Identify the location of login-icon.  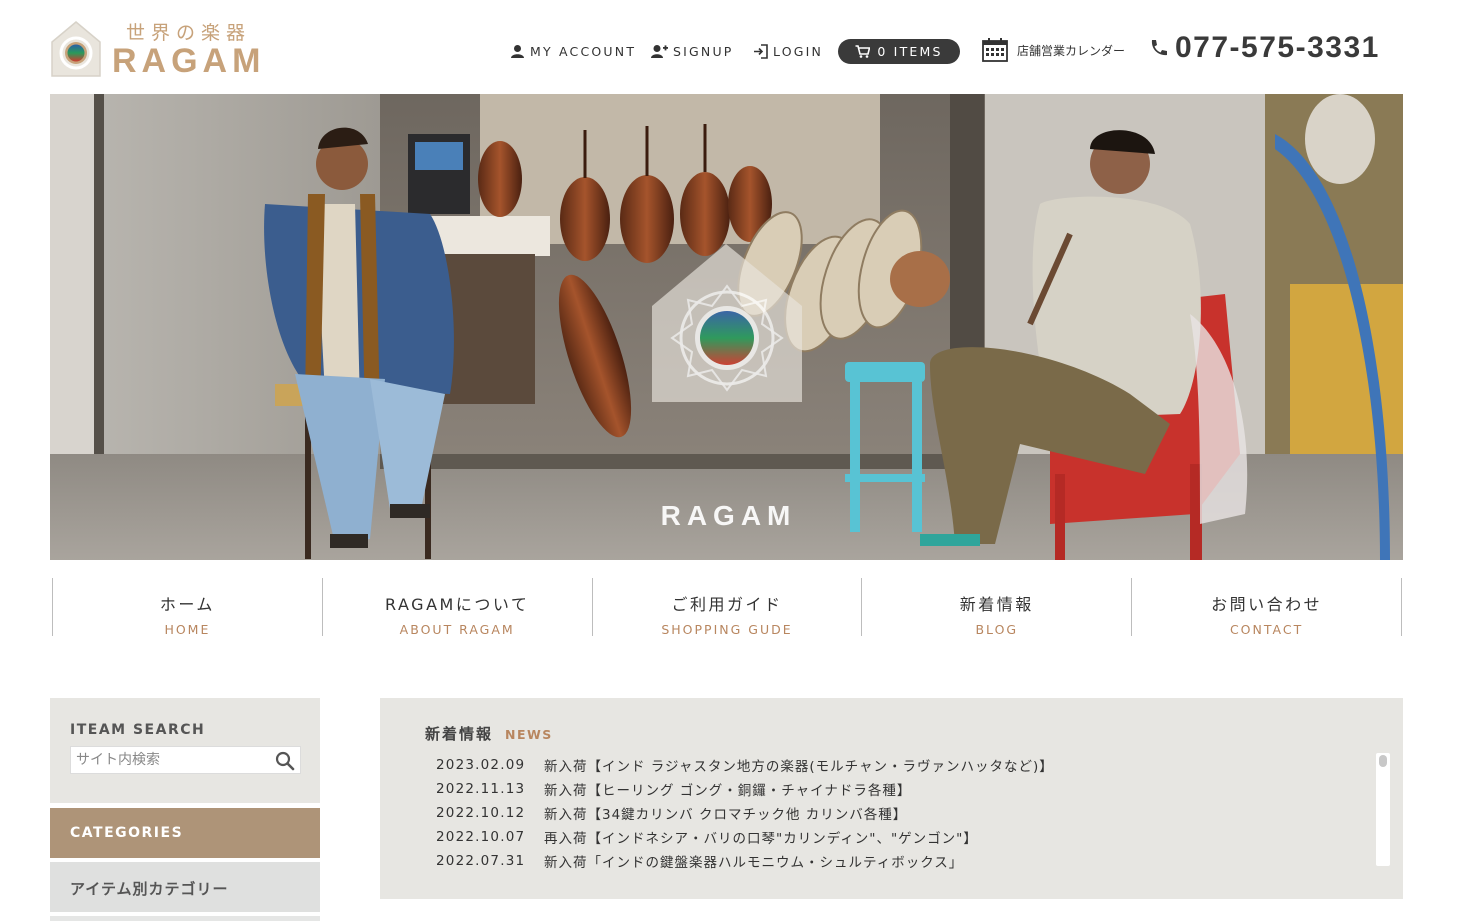
(761, 51).